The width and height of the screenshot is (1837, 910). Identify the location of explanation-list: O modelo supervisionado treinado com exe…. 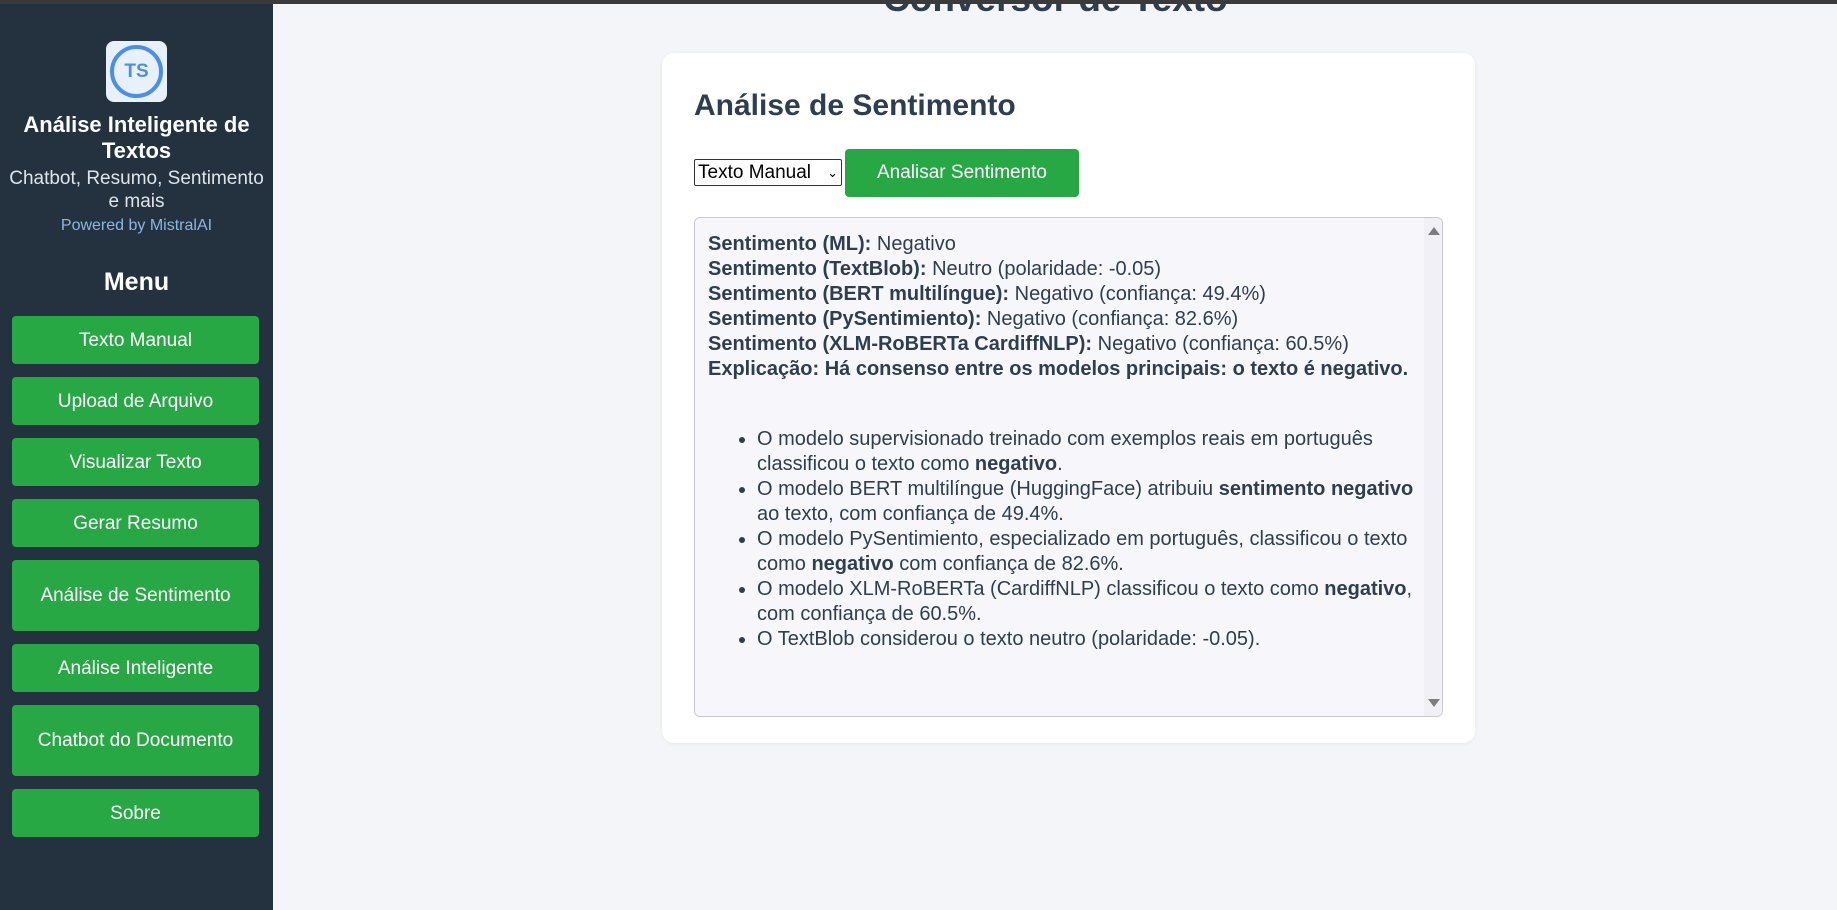
(1090, 539).